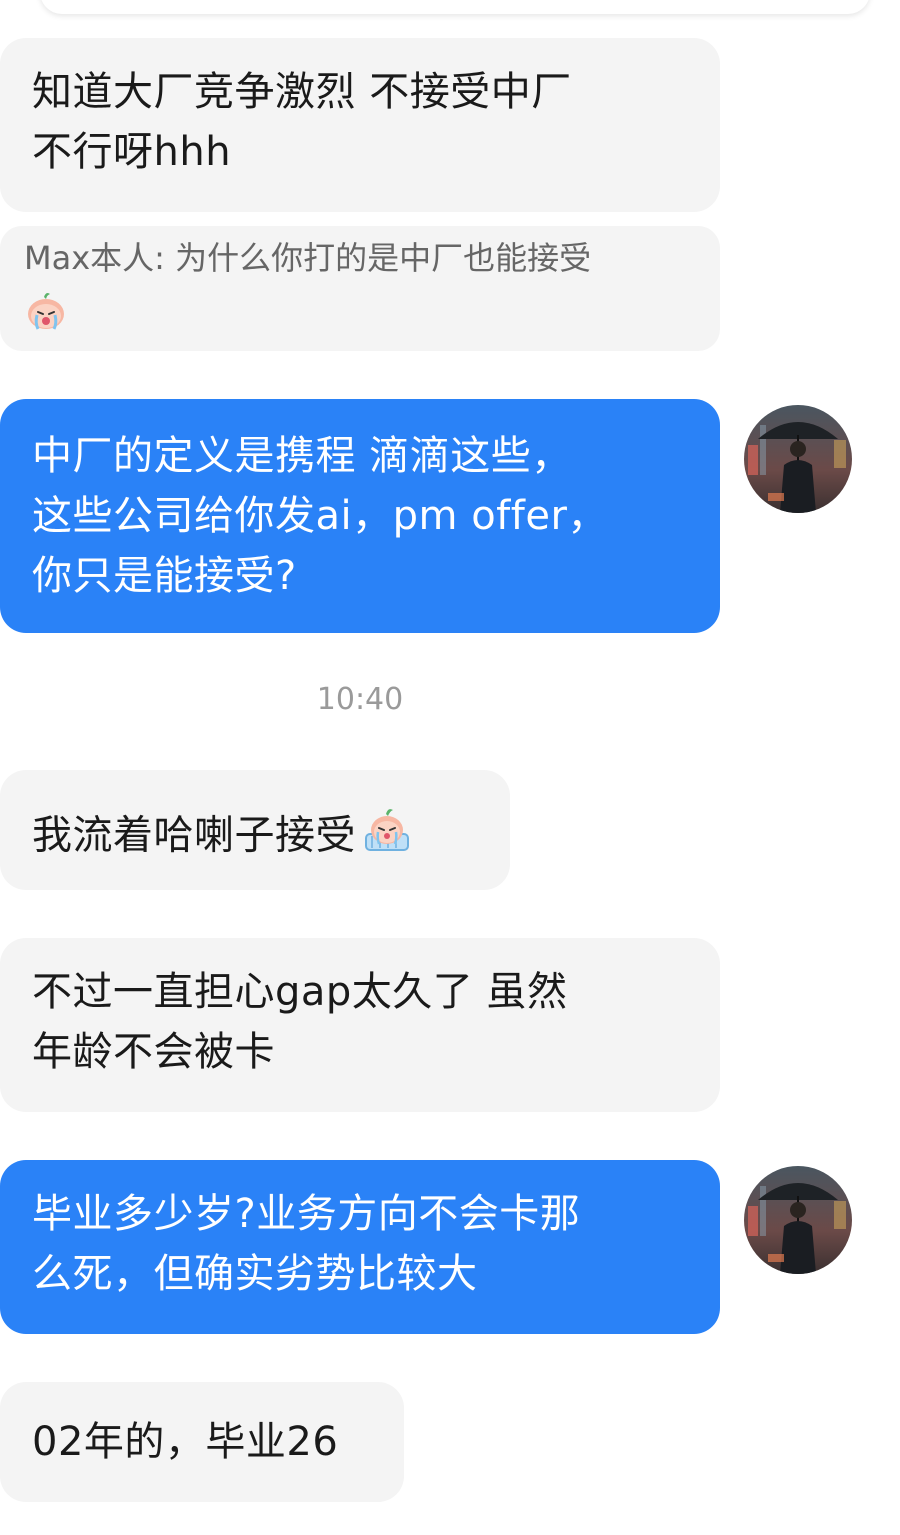 The width and height of the screenshot is (900, 1535). I want to click on message-text-line: 毕业多少岁?业务方向不会卡那, so click(306, 1214).